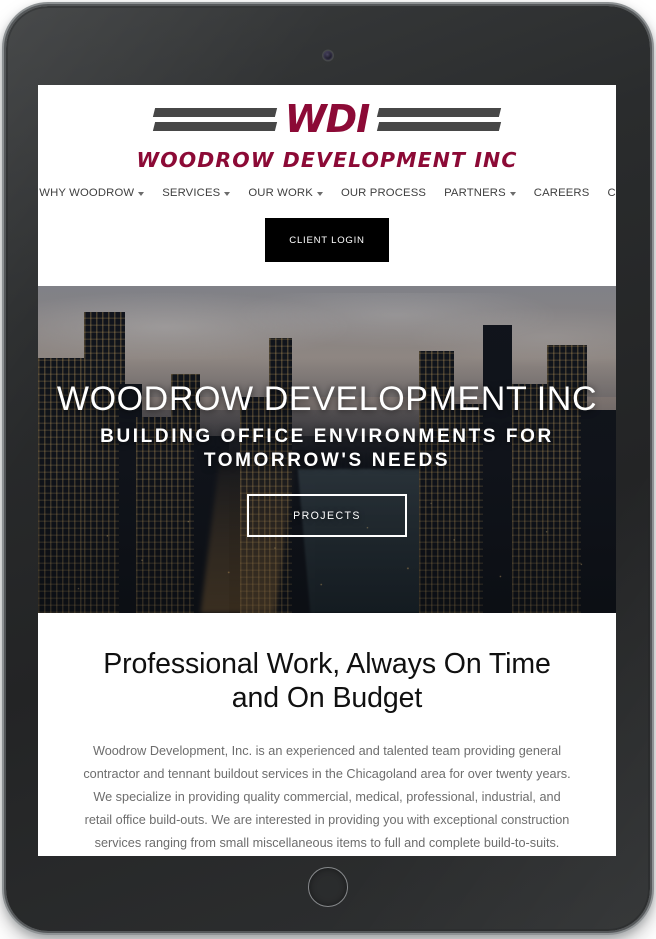 This screenshot has height=939, width=656. What do you see at coordinates (611, 193) in the screenshot?
I see `nav-item-label: CONTACT` at bounding box center [611, 193].